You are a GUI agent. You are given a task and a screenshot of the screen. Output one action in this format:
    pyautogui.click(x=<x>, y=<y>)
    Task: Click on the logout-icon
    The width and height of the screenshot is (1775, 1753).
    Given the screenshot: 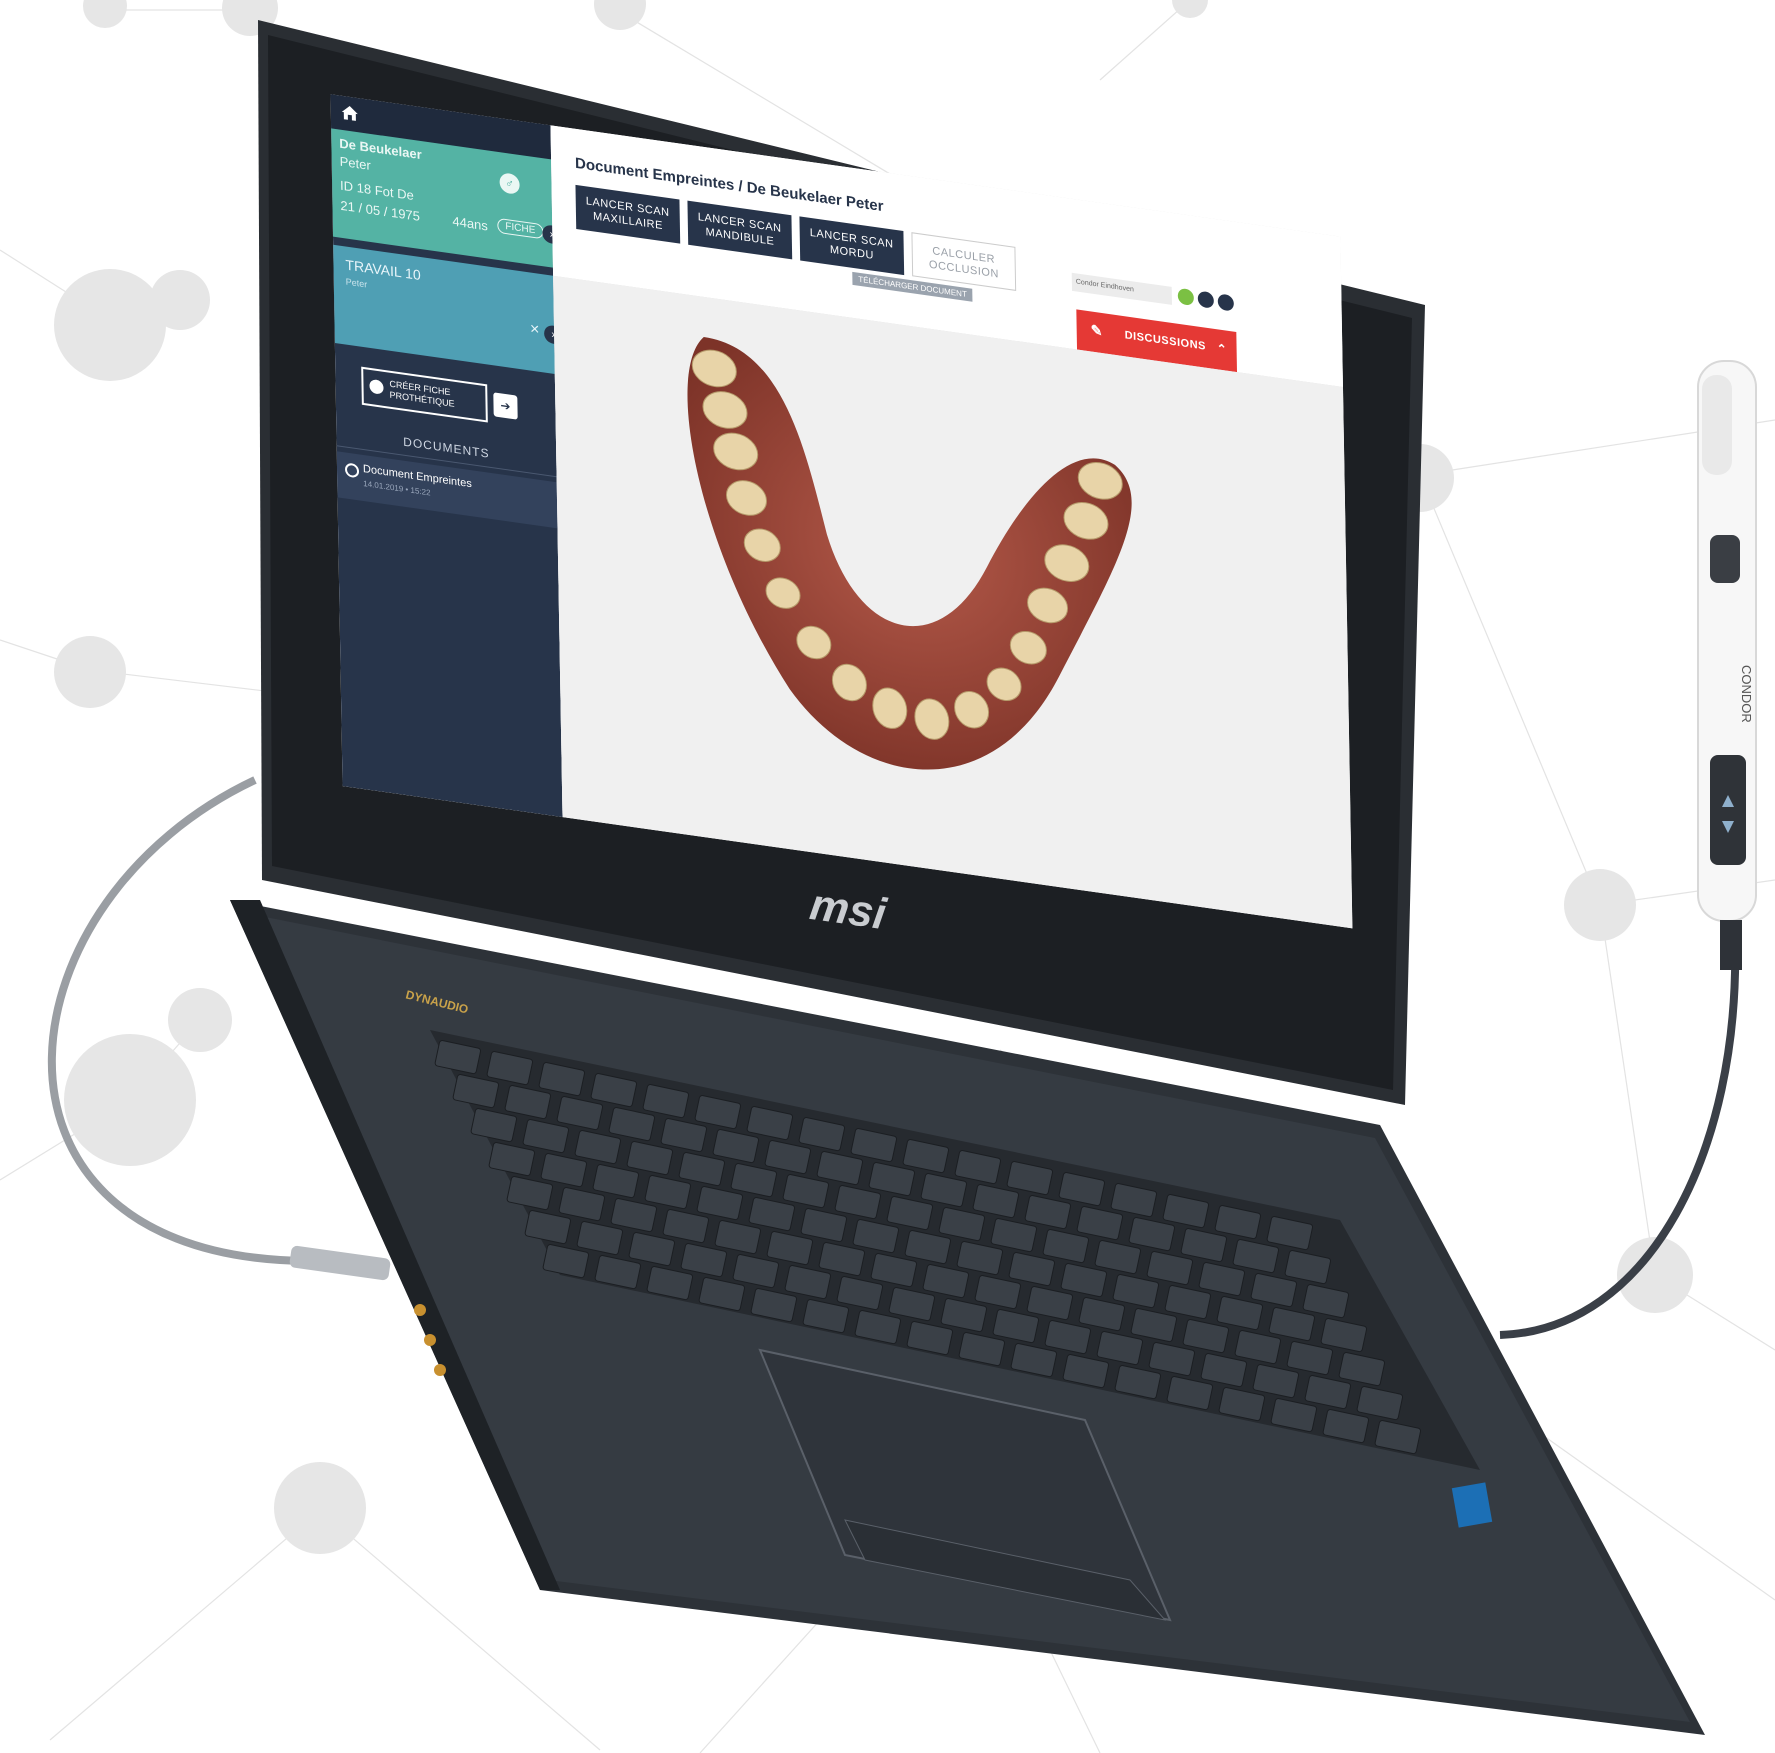 What is the action you would take?
    pyautogui.click(x=1225, y=302)
    